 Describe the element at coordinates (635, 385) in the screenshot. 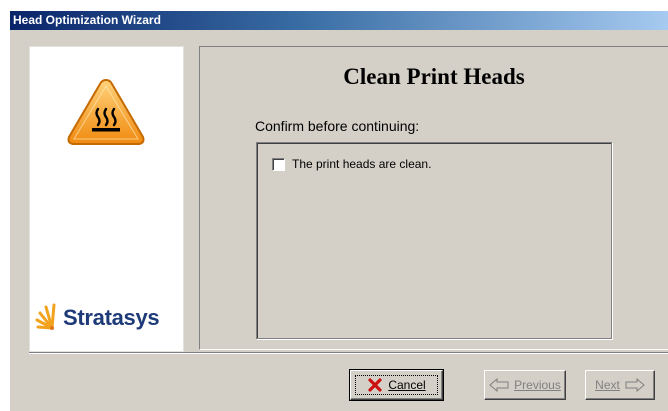

I see `right-arrow-icon` at that location.